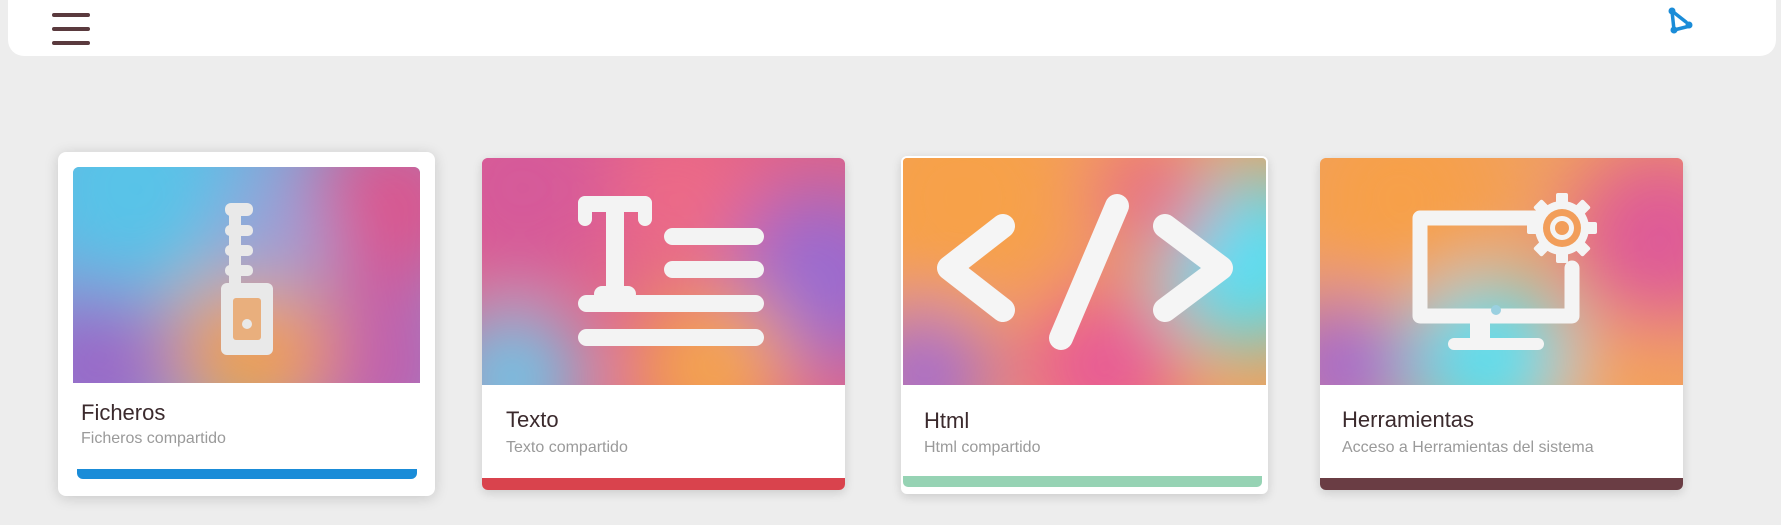 This screenshot has height=525, width=1781. I want to click on card-subtitle: Html compartido, so click(982, 447).